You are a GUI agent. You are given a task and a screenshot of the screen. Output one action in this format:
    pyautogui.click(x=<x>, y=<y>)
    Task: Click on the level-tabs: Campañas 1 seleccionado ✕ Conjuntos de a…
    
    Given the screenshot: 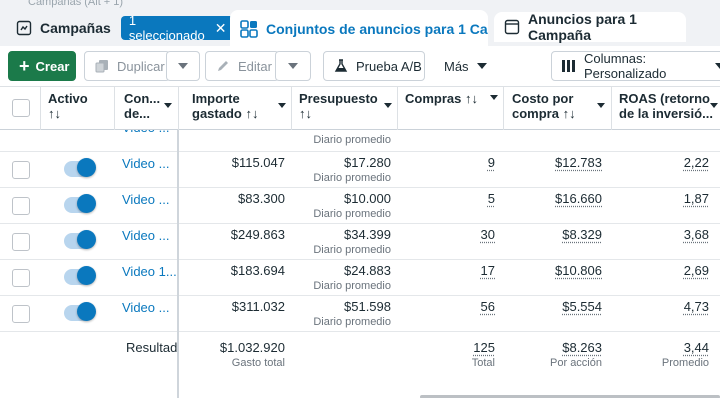 What is the action you would take?
    pyautogui.click(x=360, y=28)
    